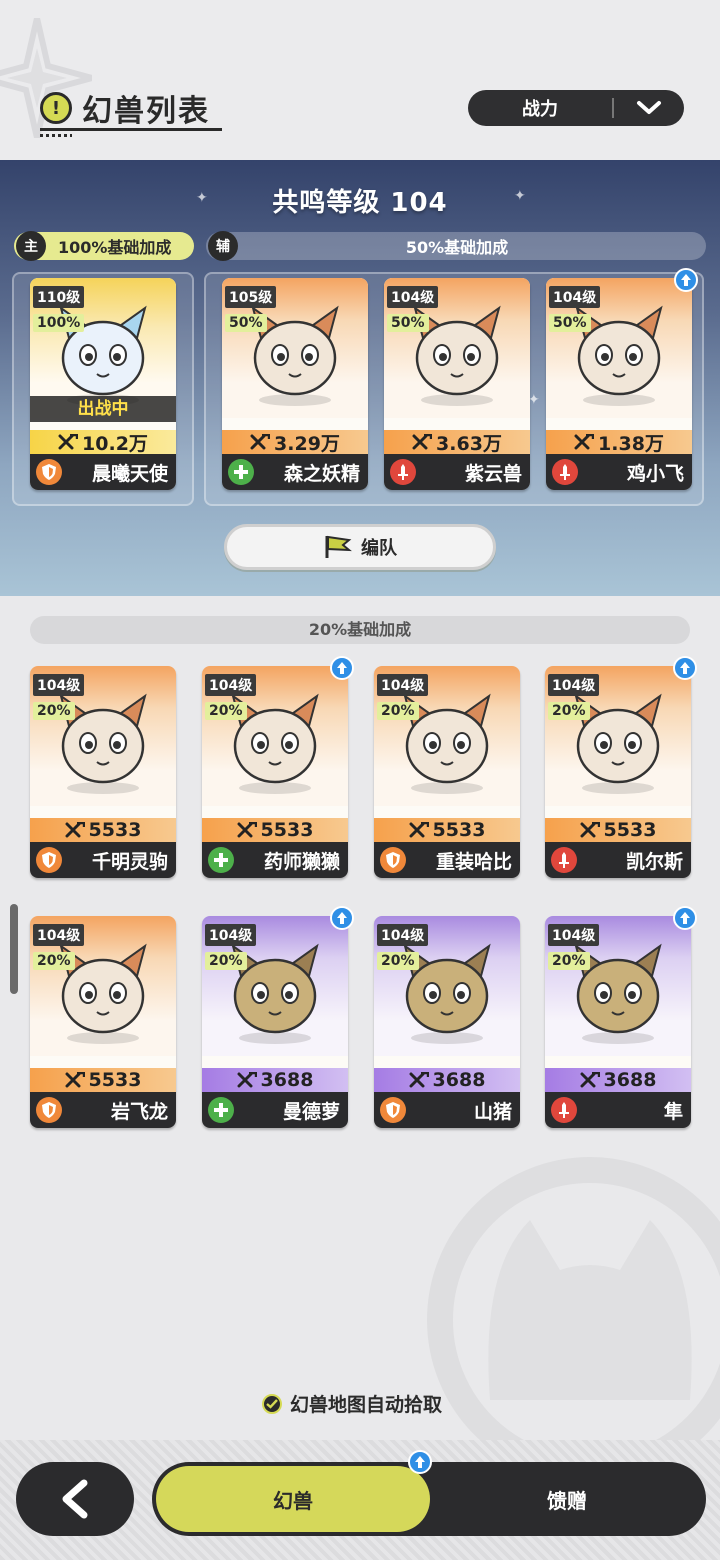  What do you see at coordinates (573, 1303) in the screenshot?
I see `cat-watermark-icon` at bounding box center [573, 1303].